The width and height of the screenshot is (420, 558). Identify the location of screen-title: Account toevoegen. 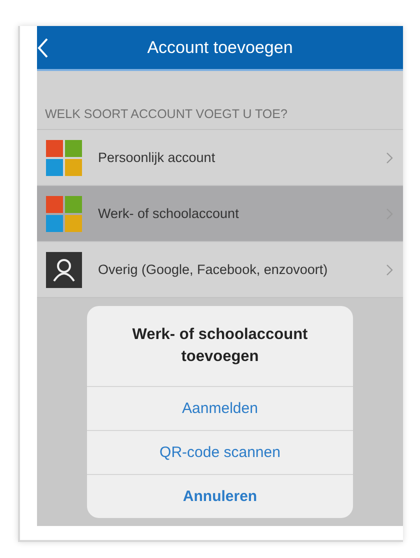
(220, 48).